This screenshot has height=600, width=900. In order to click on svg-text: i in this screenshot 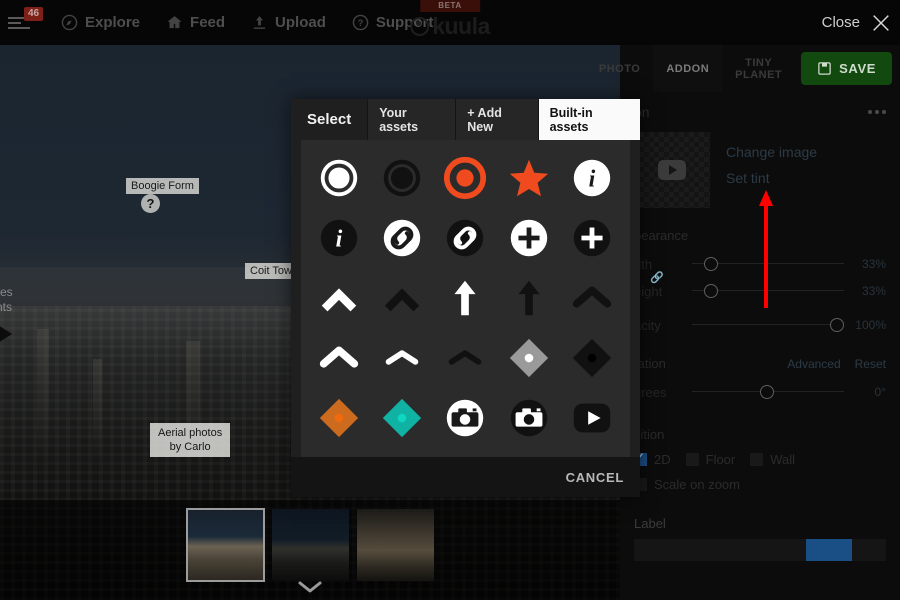, I will do `click(592, 180)`.